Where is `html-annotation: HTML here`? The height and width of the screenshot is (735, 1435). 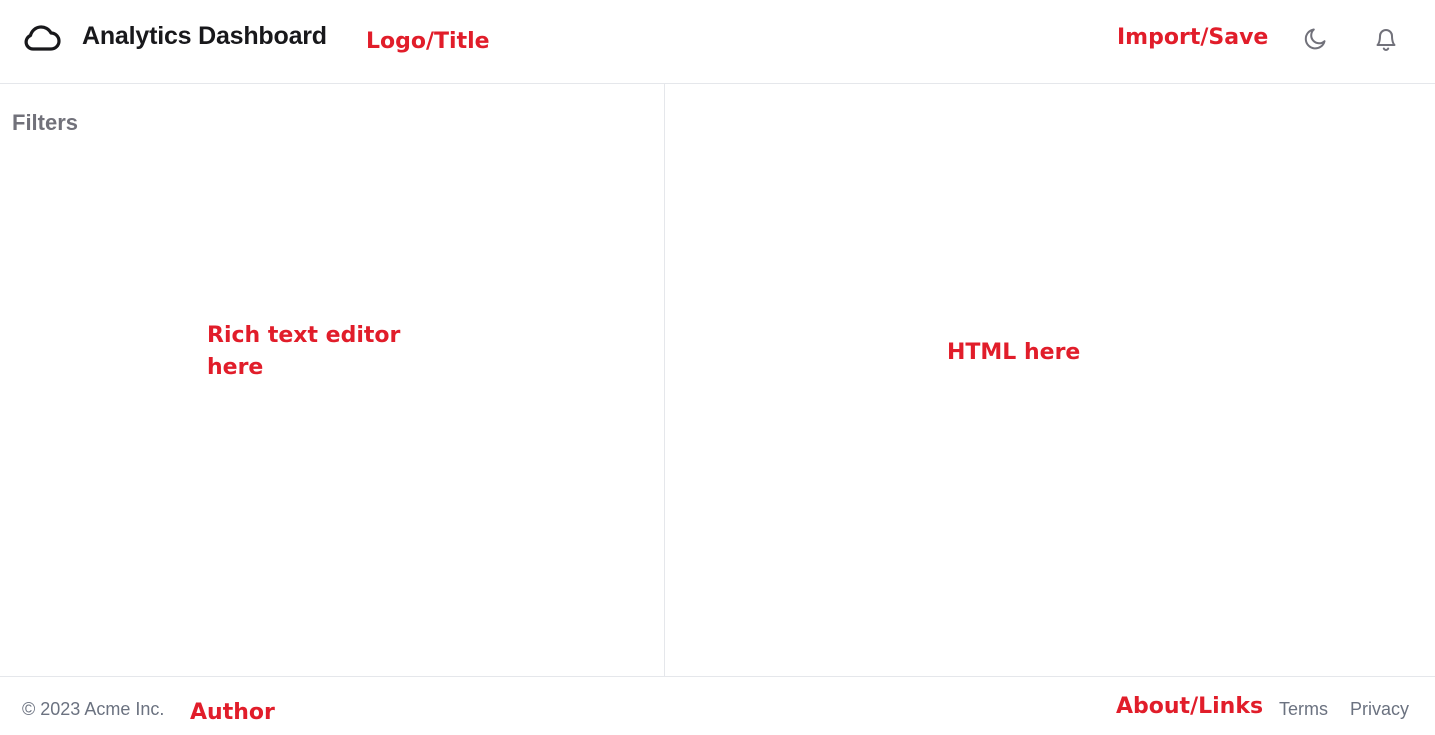 html-annotation: HTML here is located at coordinates (1014, 352).